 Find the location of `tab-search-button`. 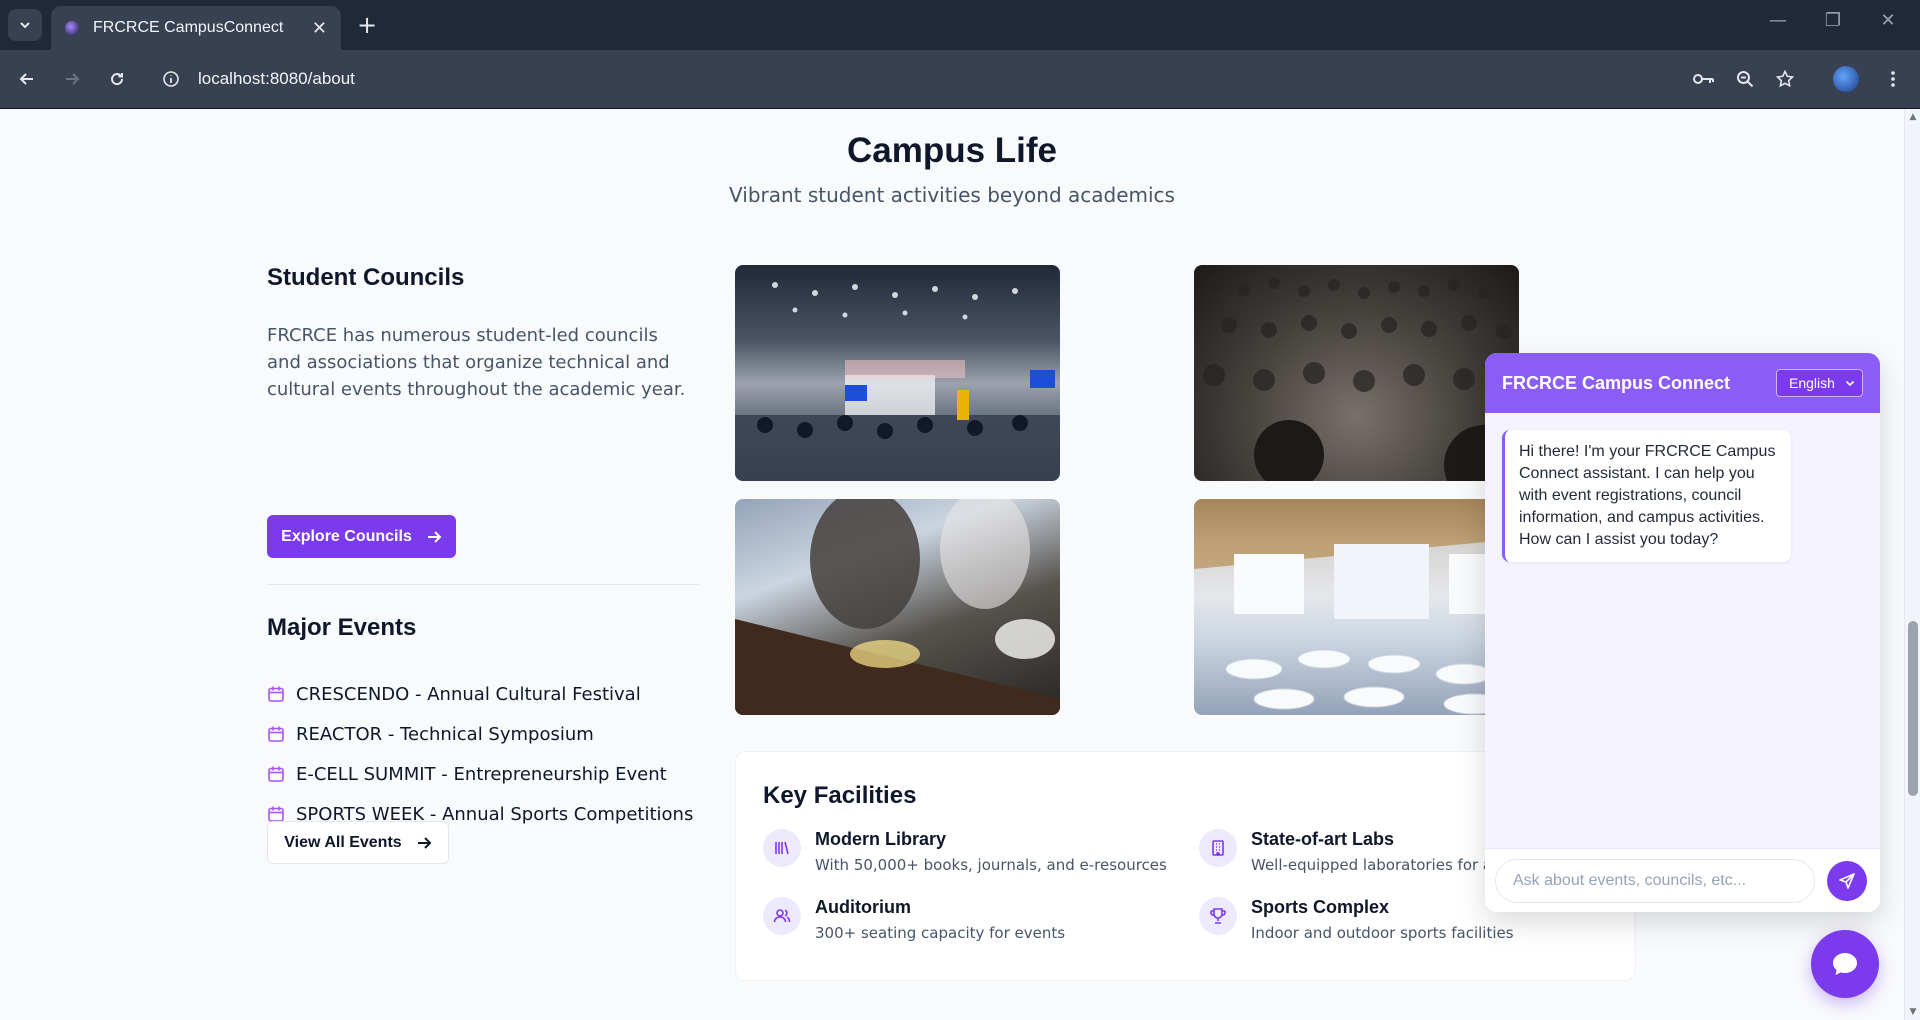

tab-search-button is located at coordinates (25, 25).